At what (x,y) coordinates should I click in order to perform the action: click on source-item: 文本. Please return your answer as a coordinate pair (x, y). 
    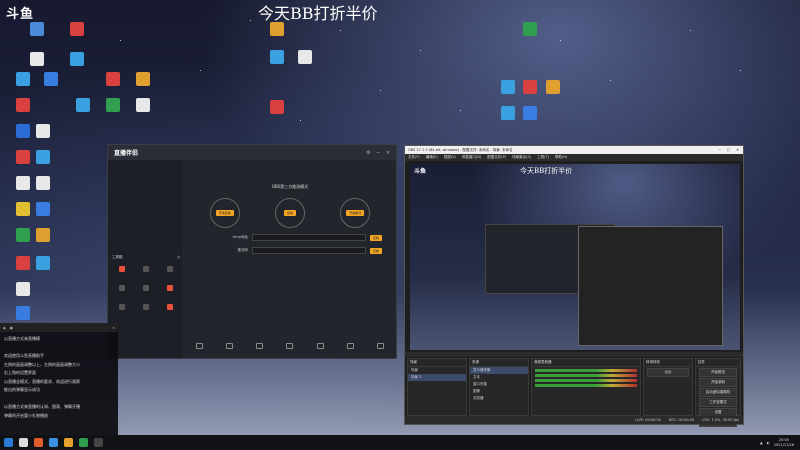
    Looking at the image, I should click on (499, 377).